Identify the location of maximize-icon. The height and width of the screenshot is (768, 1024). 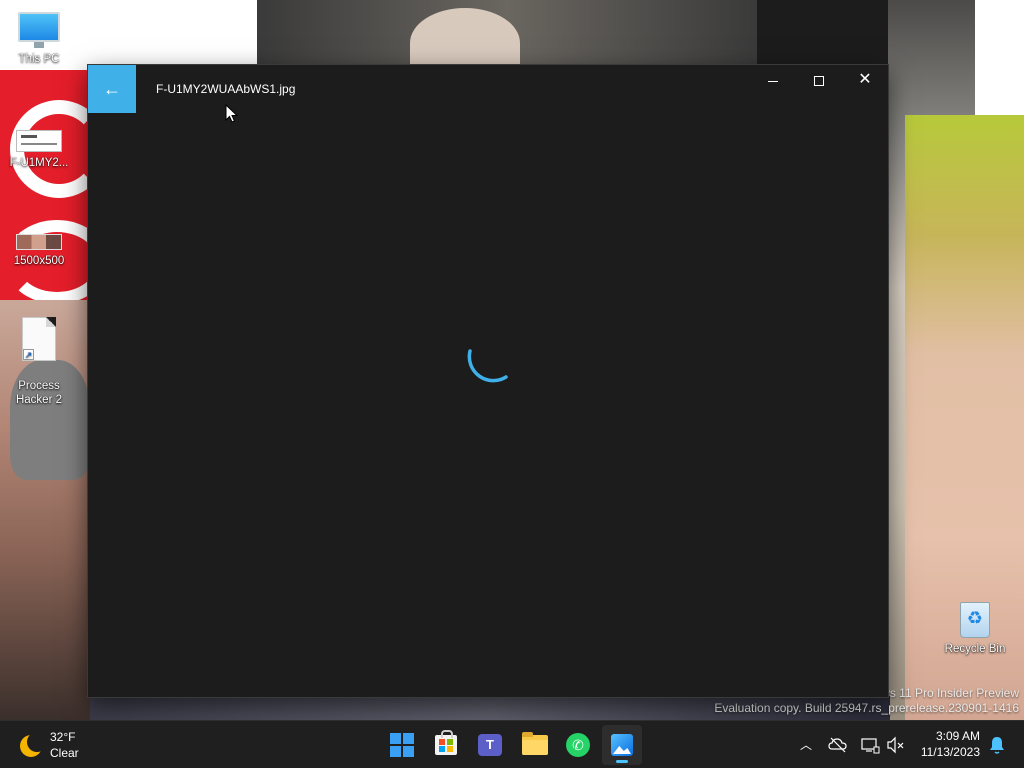
(819, 81).